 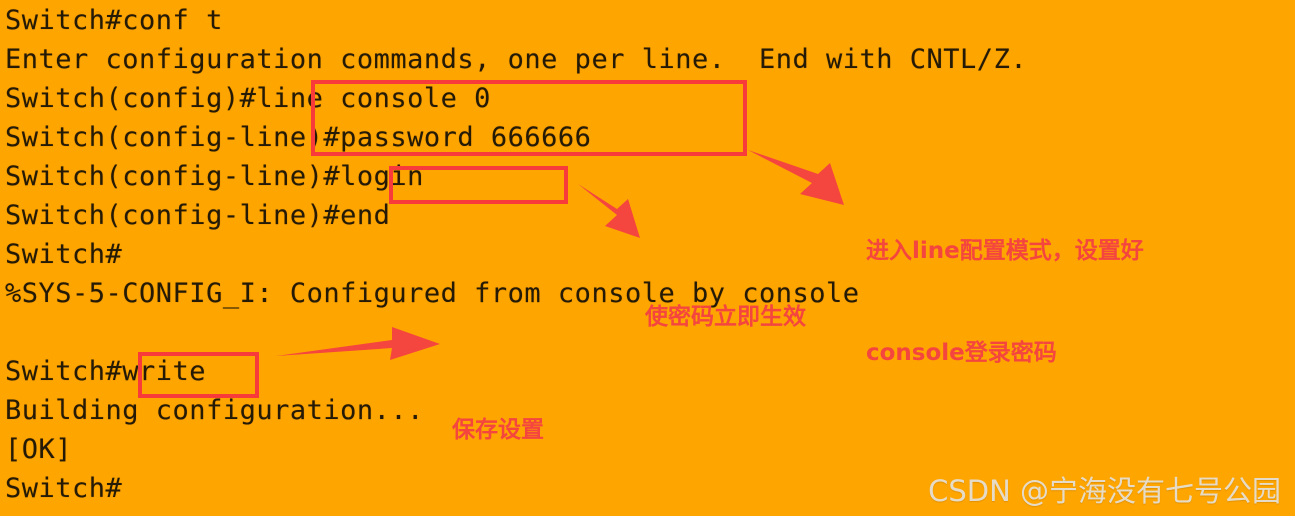 I want to click on annotation-save-settings-row1: 保存设置, so click(x=498, y=430).